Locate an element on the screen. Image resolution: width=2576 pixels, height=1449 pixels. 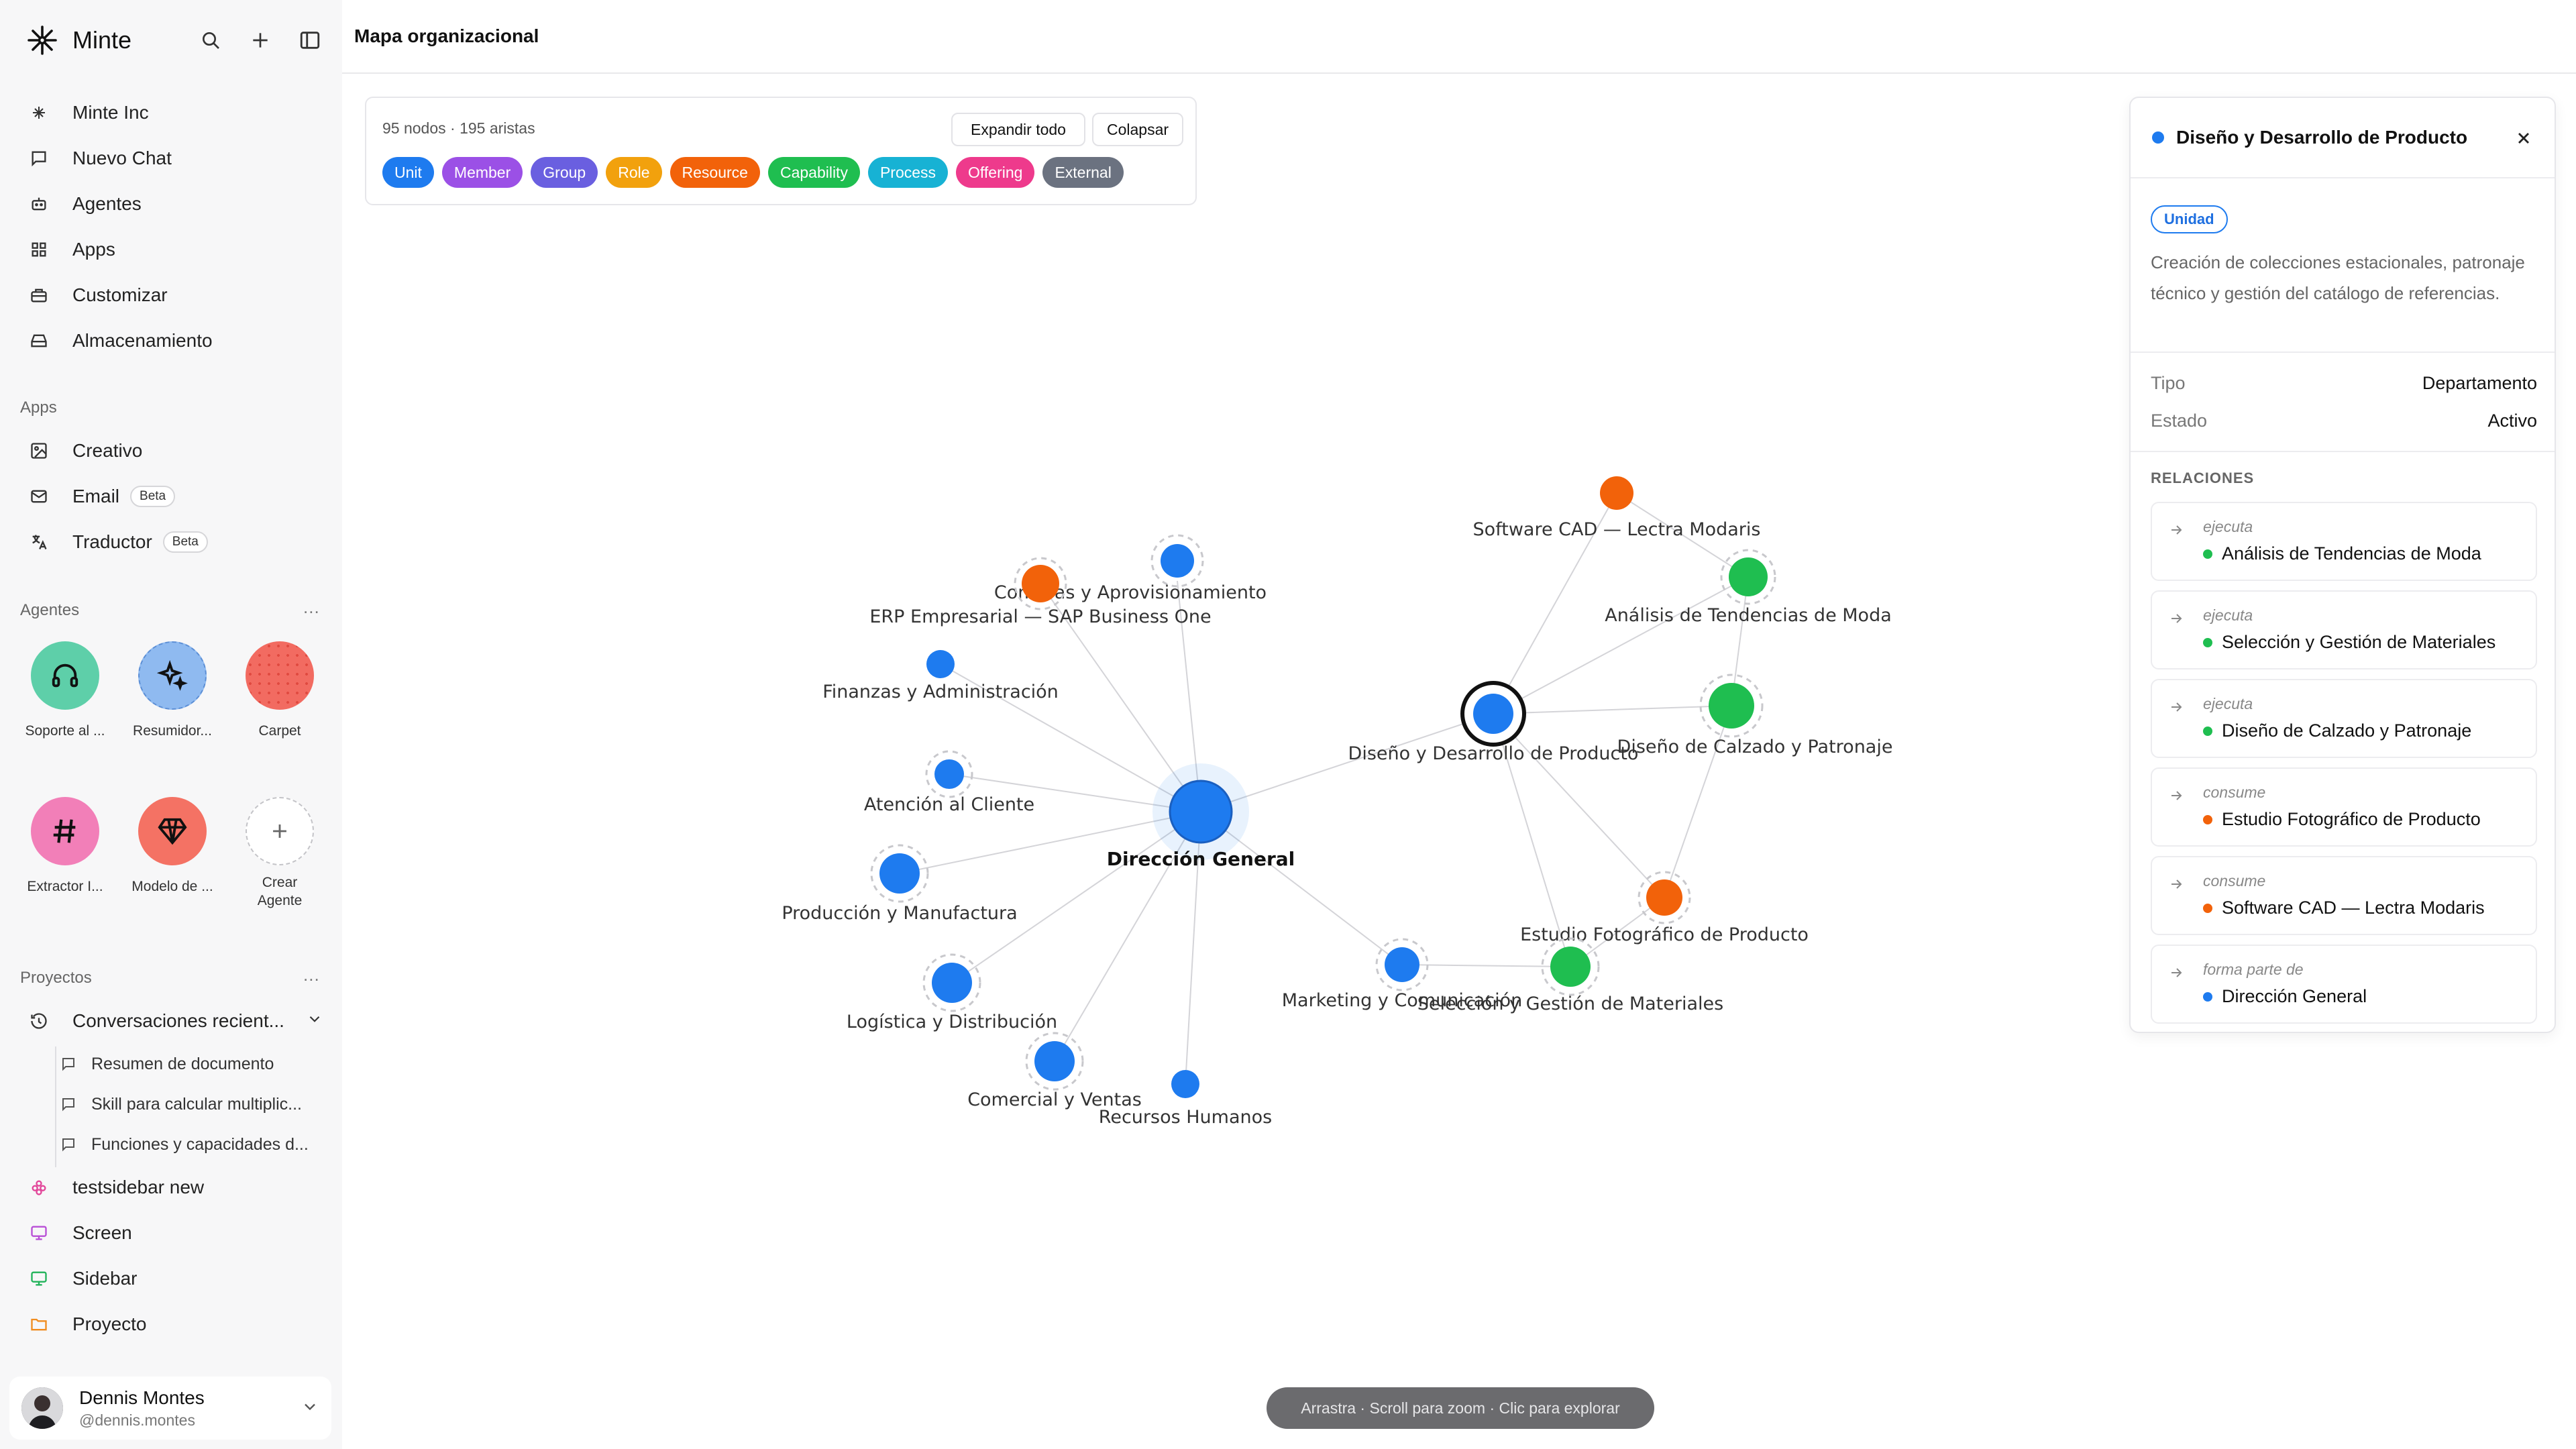
agent-label: Carpet is located at coordinates (279, 731).